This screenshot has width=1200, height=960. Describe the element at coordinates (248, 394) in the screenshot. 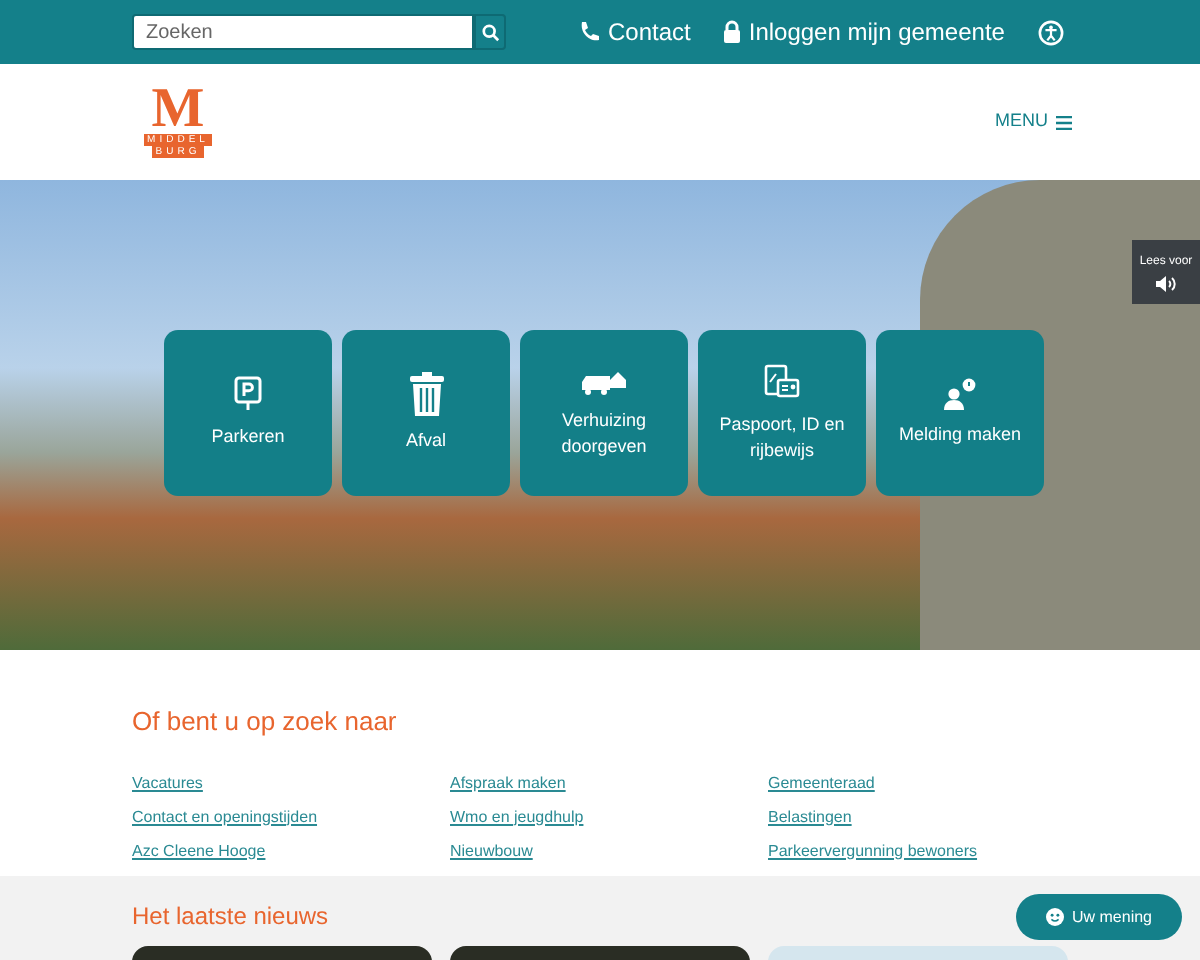

I see `parking-icon` at that location.